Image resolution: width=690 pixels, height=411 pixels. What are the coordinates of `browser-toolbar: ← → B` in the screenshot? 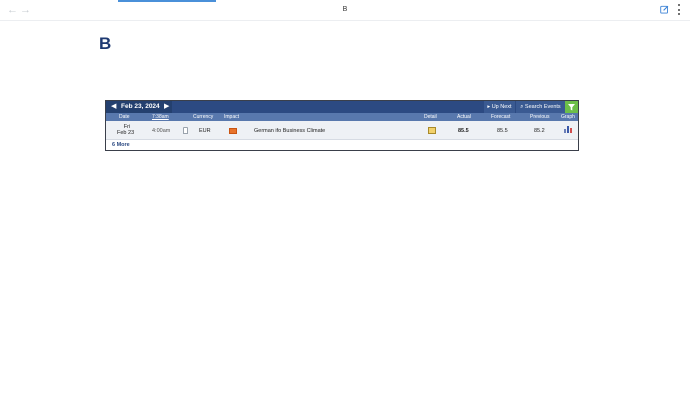 It's located at (345, 10).